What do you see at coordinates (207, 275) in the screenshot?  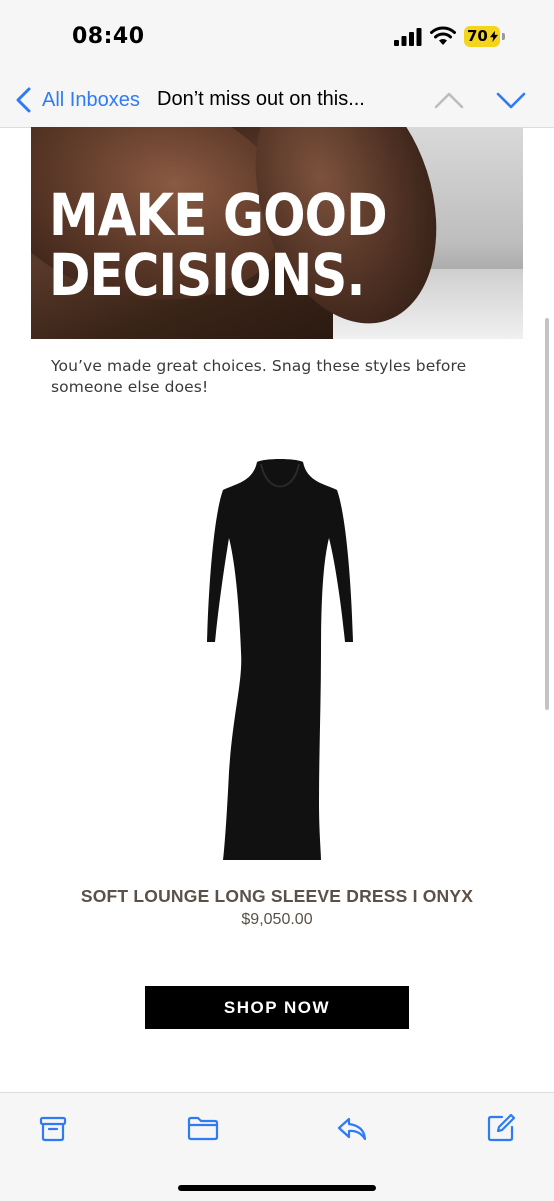 I see `hero-headline-line2: DECISIONS.` at bounding box center [207, 275].